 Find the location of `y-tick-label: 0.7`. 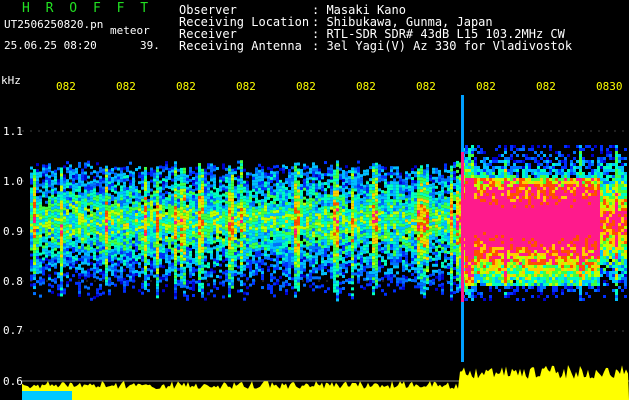

y-tick-label: 0.7 is located at coordinates (13, 330).